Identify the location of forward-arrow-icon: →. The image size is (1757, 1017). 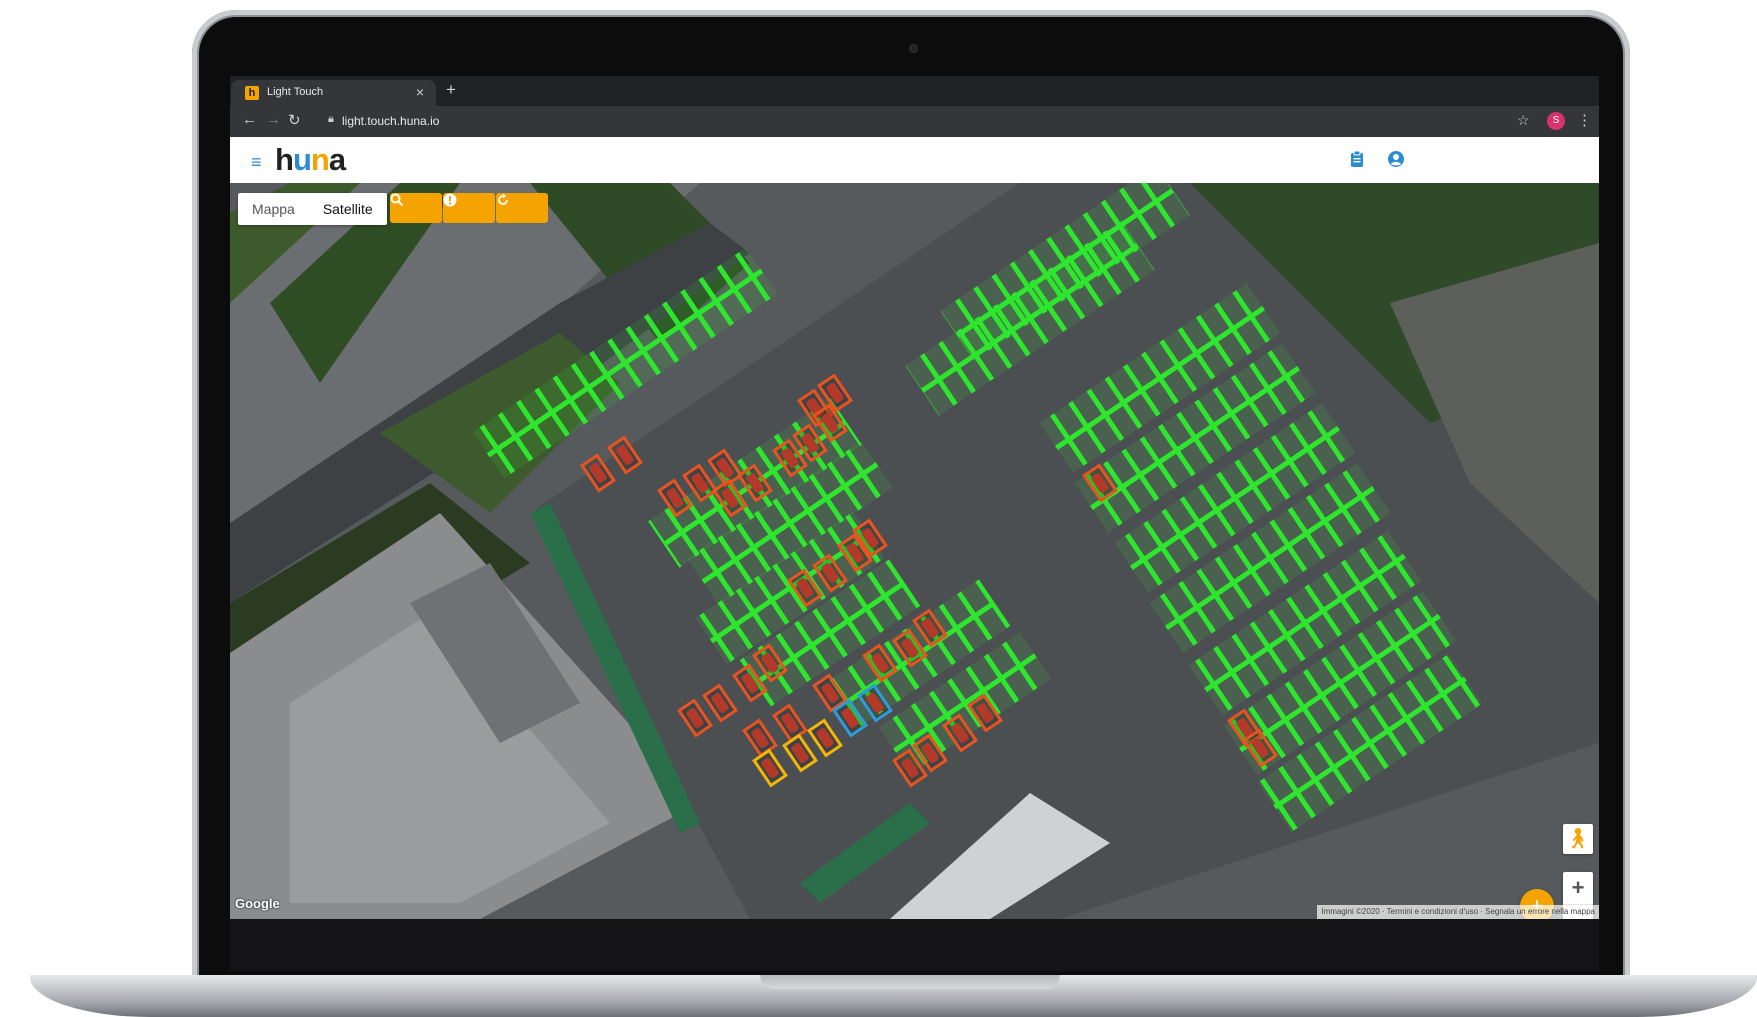
(273, 119).